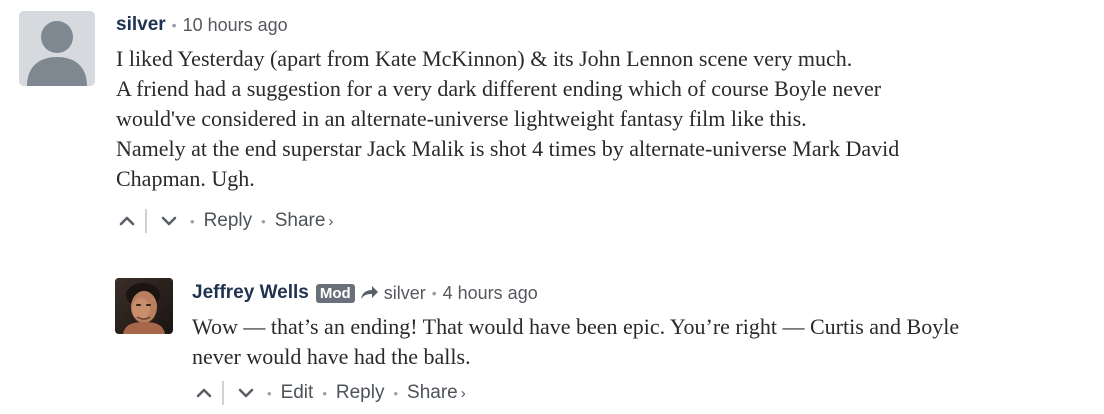  I want to click on comment-header: silver • 10 hours ago, so click(202, 25).